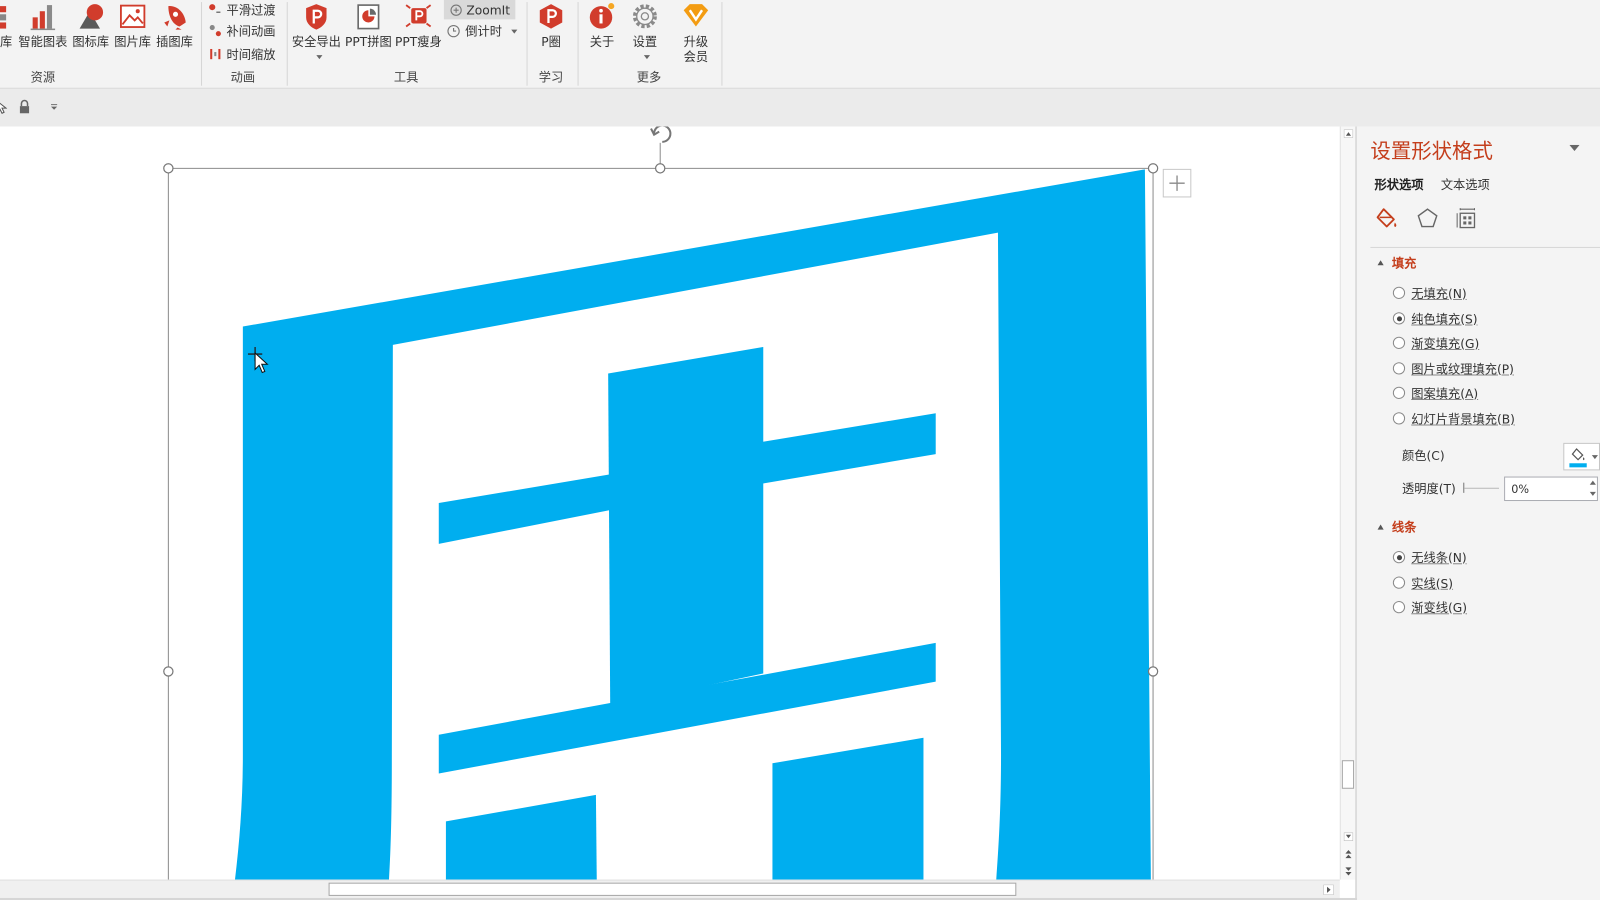 Image resolution: width=1600 pixels, height=900 pixels. What do you see at coordinates (1429, 607) in the screenshot?
I see `line-option-gradient: 渐变线(G)` at bounding box center [1429, 607].